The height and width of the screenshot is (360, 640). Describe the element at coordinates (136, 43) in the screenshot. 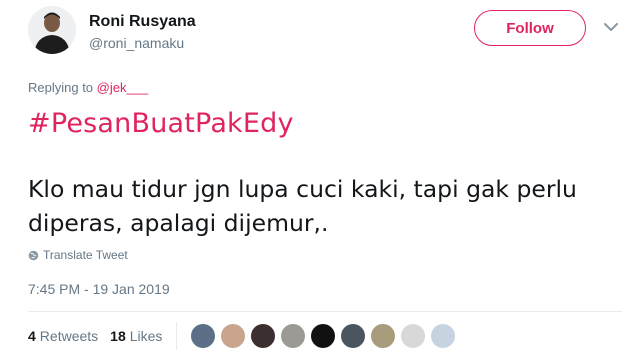

I see `author-handle: @roni_namaku` at that location.